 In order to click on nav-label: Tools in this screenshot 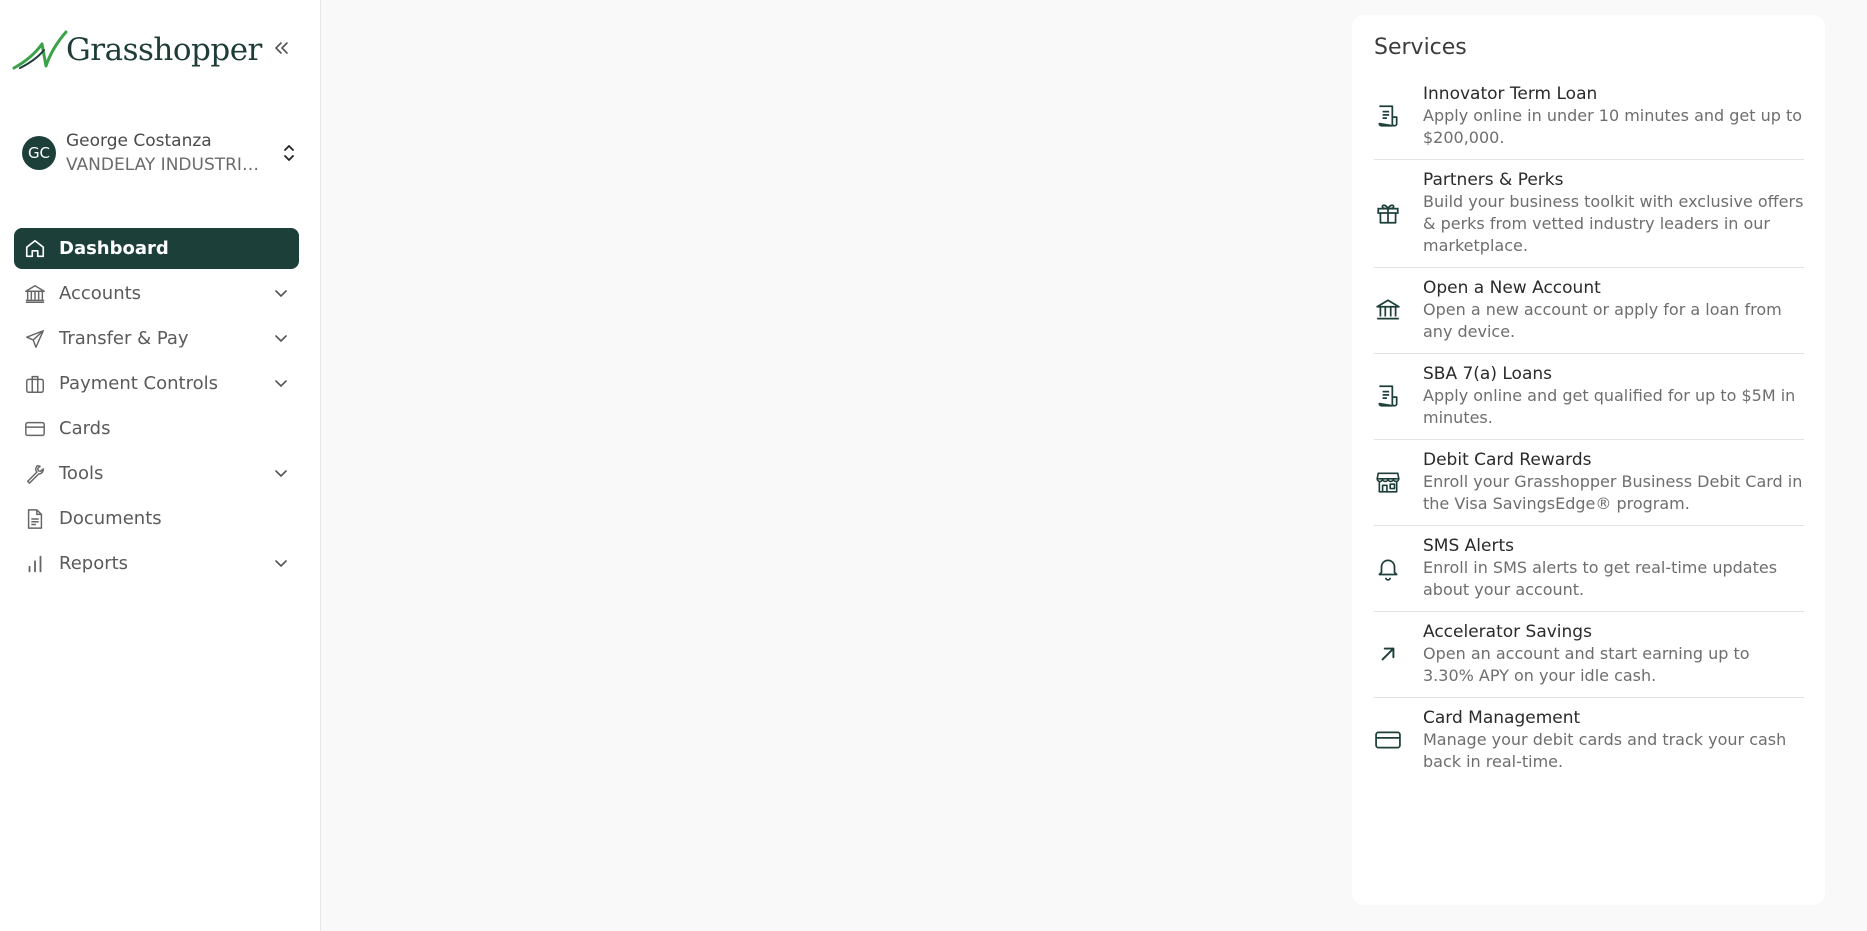, I will do `click(81, 473)`.